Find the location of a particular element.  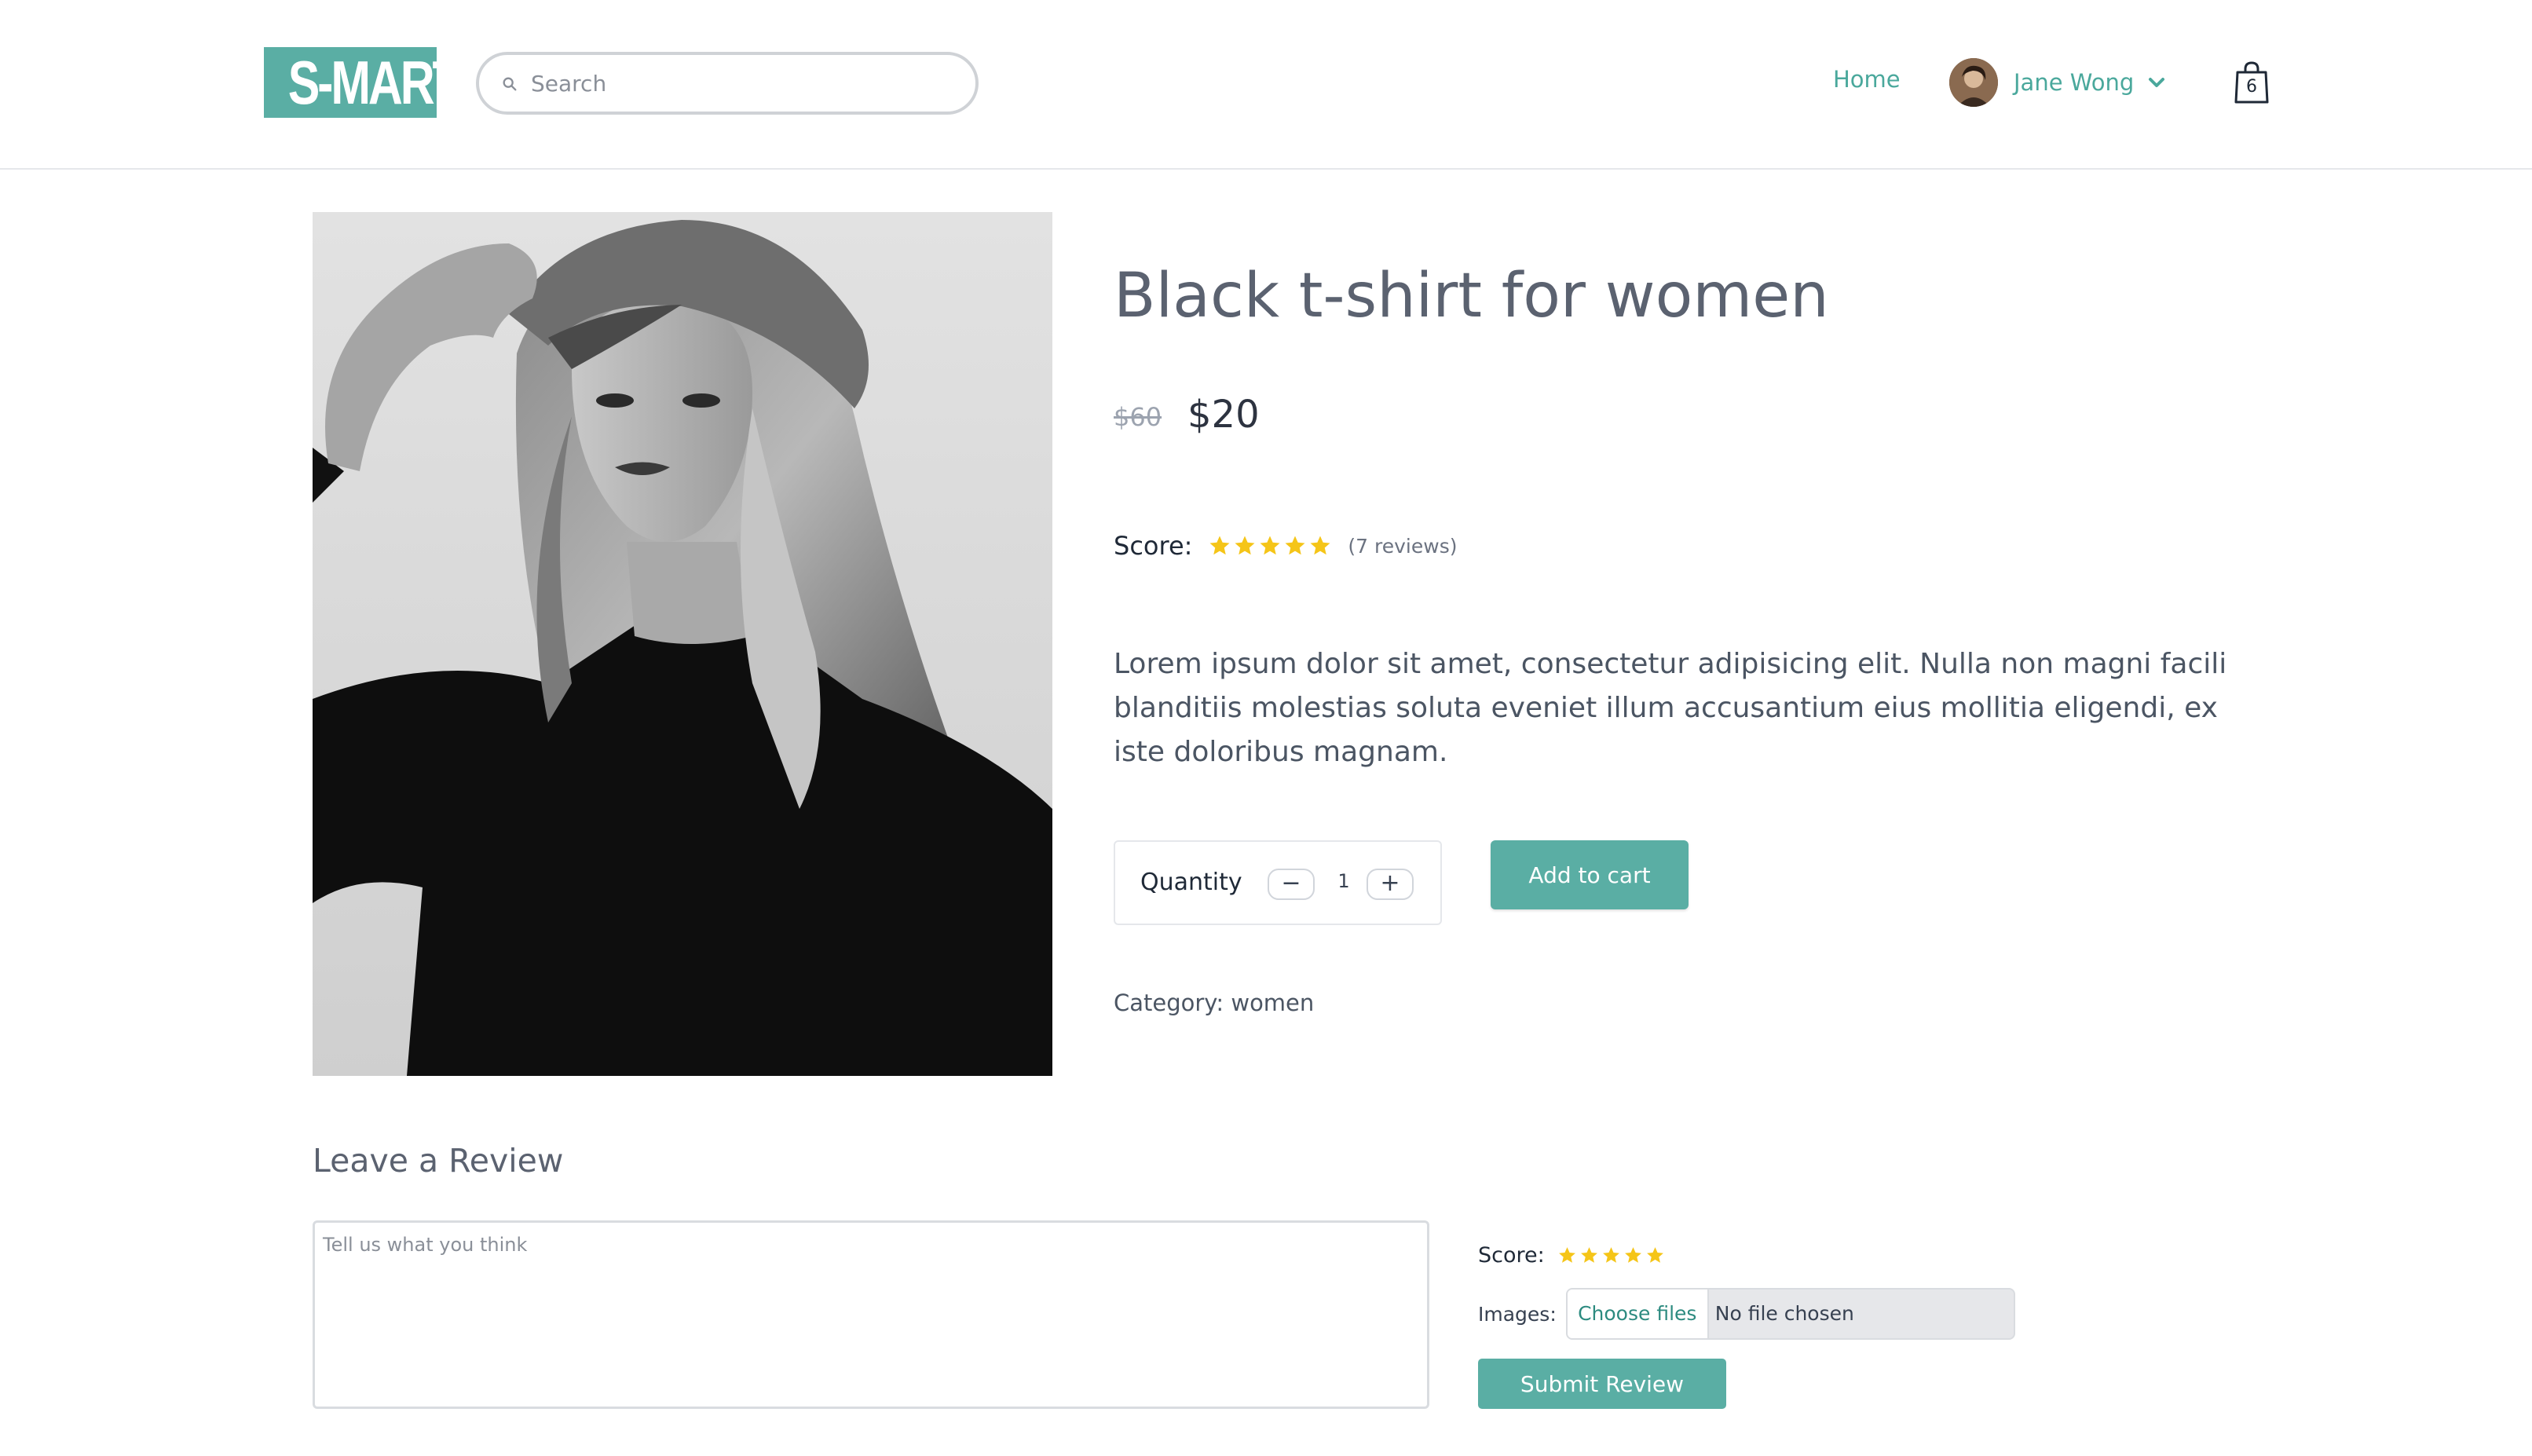

search-bar is located at coordinates (727, 83).